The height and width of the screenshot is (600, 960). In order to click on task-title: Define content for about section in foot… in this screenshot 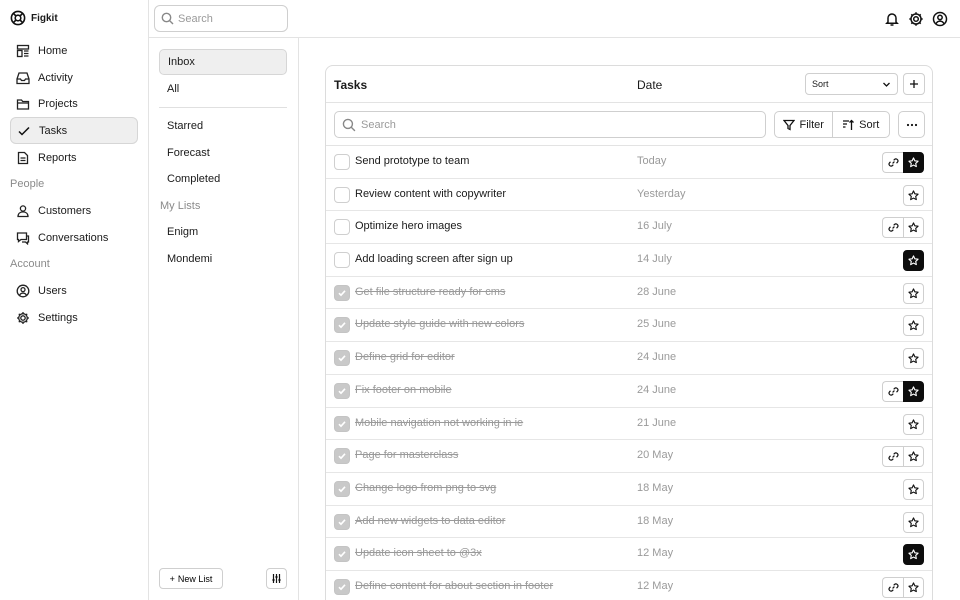, I will do `click(454, 585)`.